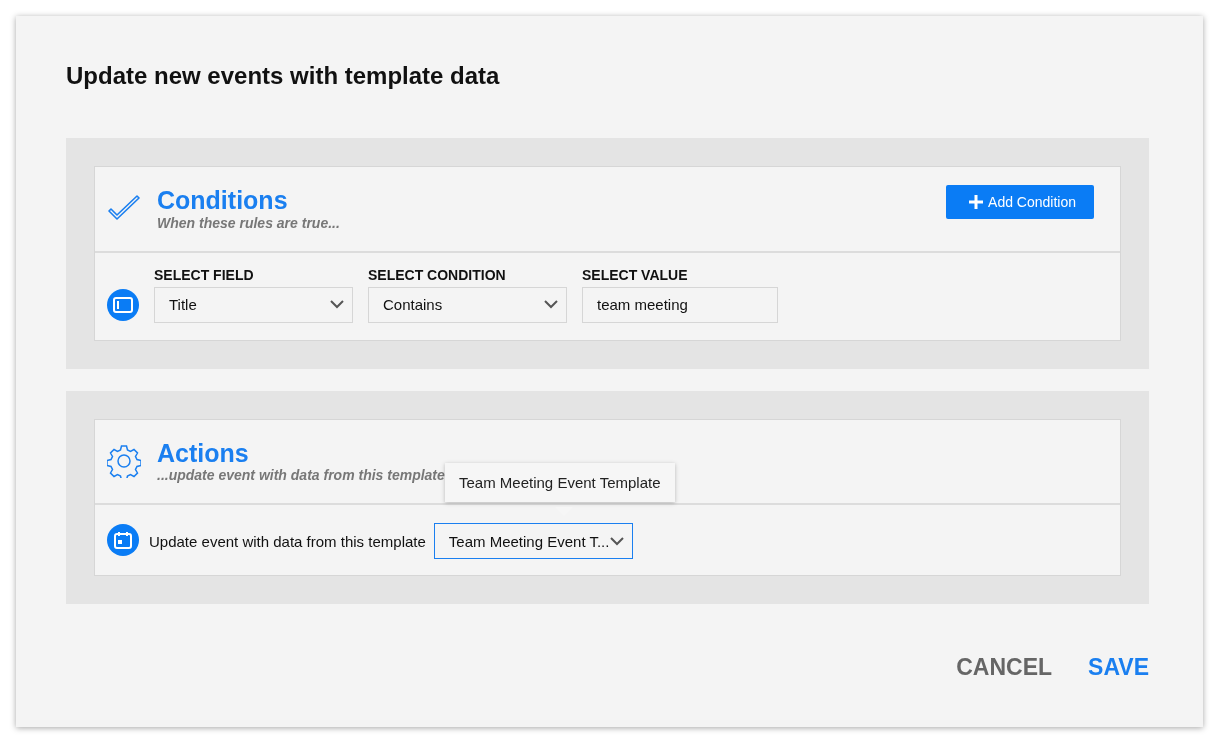  Describe the element at coordinates (253, 304) in the screenshot. I see `dropdown: Title` at that location.